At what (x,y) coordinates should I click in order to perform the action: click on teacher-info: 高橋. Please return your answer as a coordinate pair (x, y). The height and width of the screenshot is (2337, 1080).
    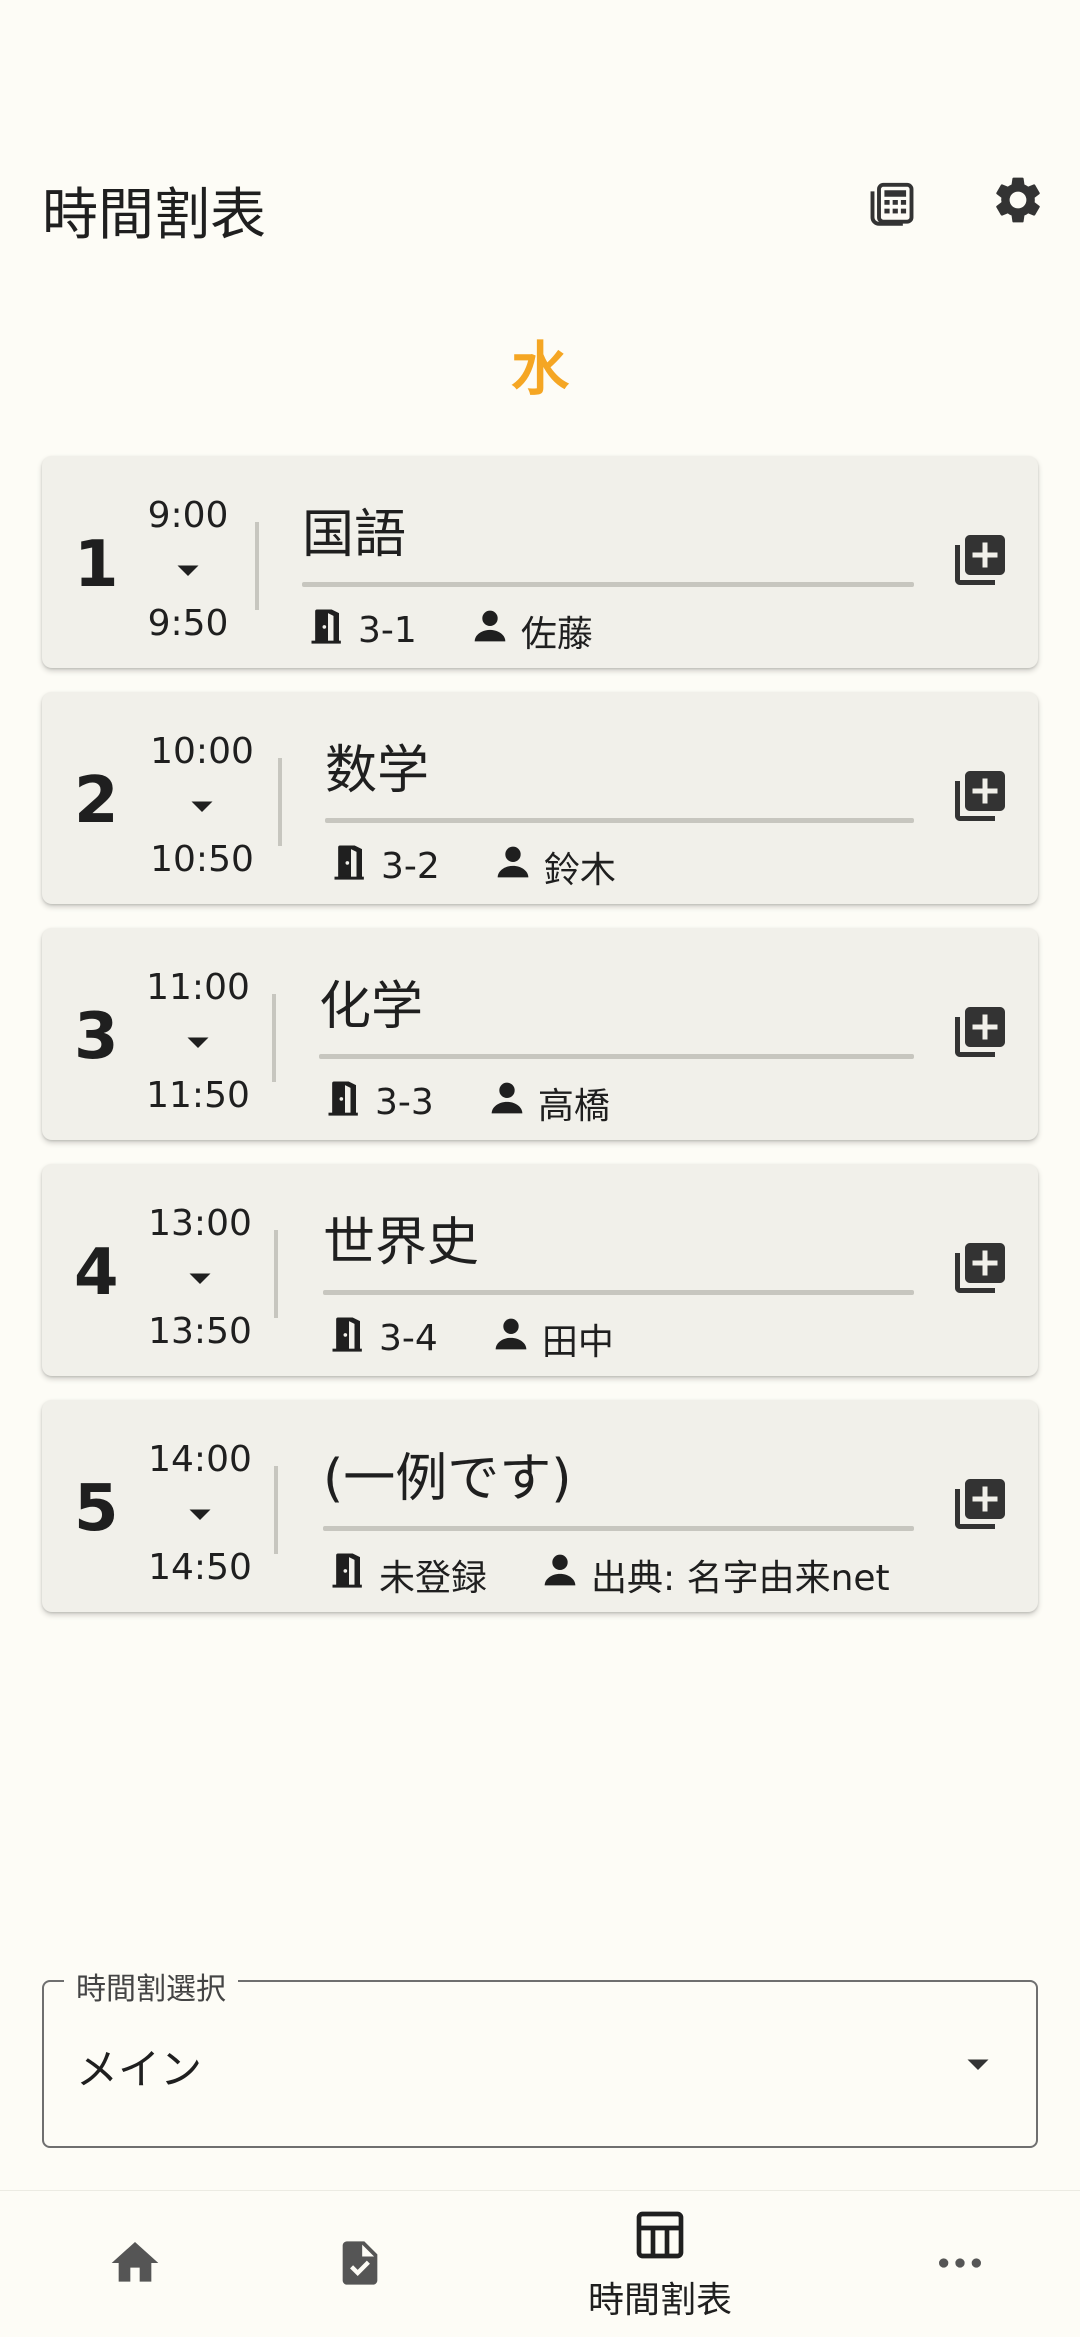
    Looking at the image, I should click on (547, 1102).